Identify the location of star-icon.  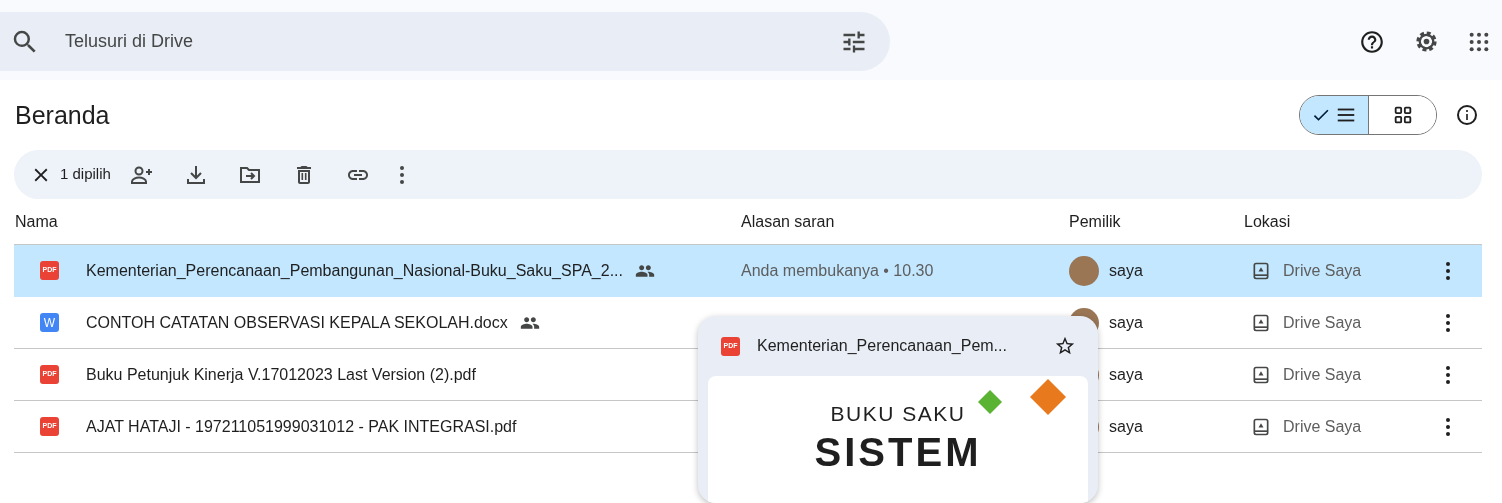
(1065, 346).